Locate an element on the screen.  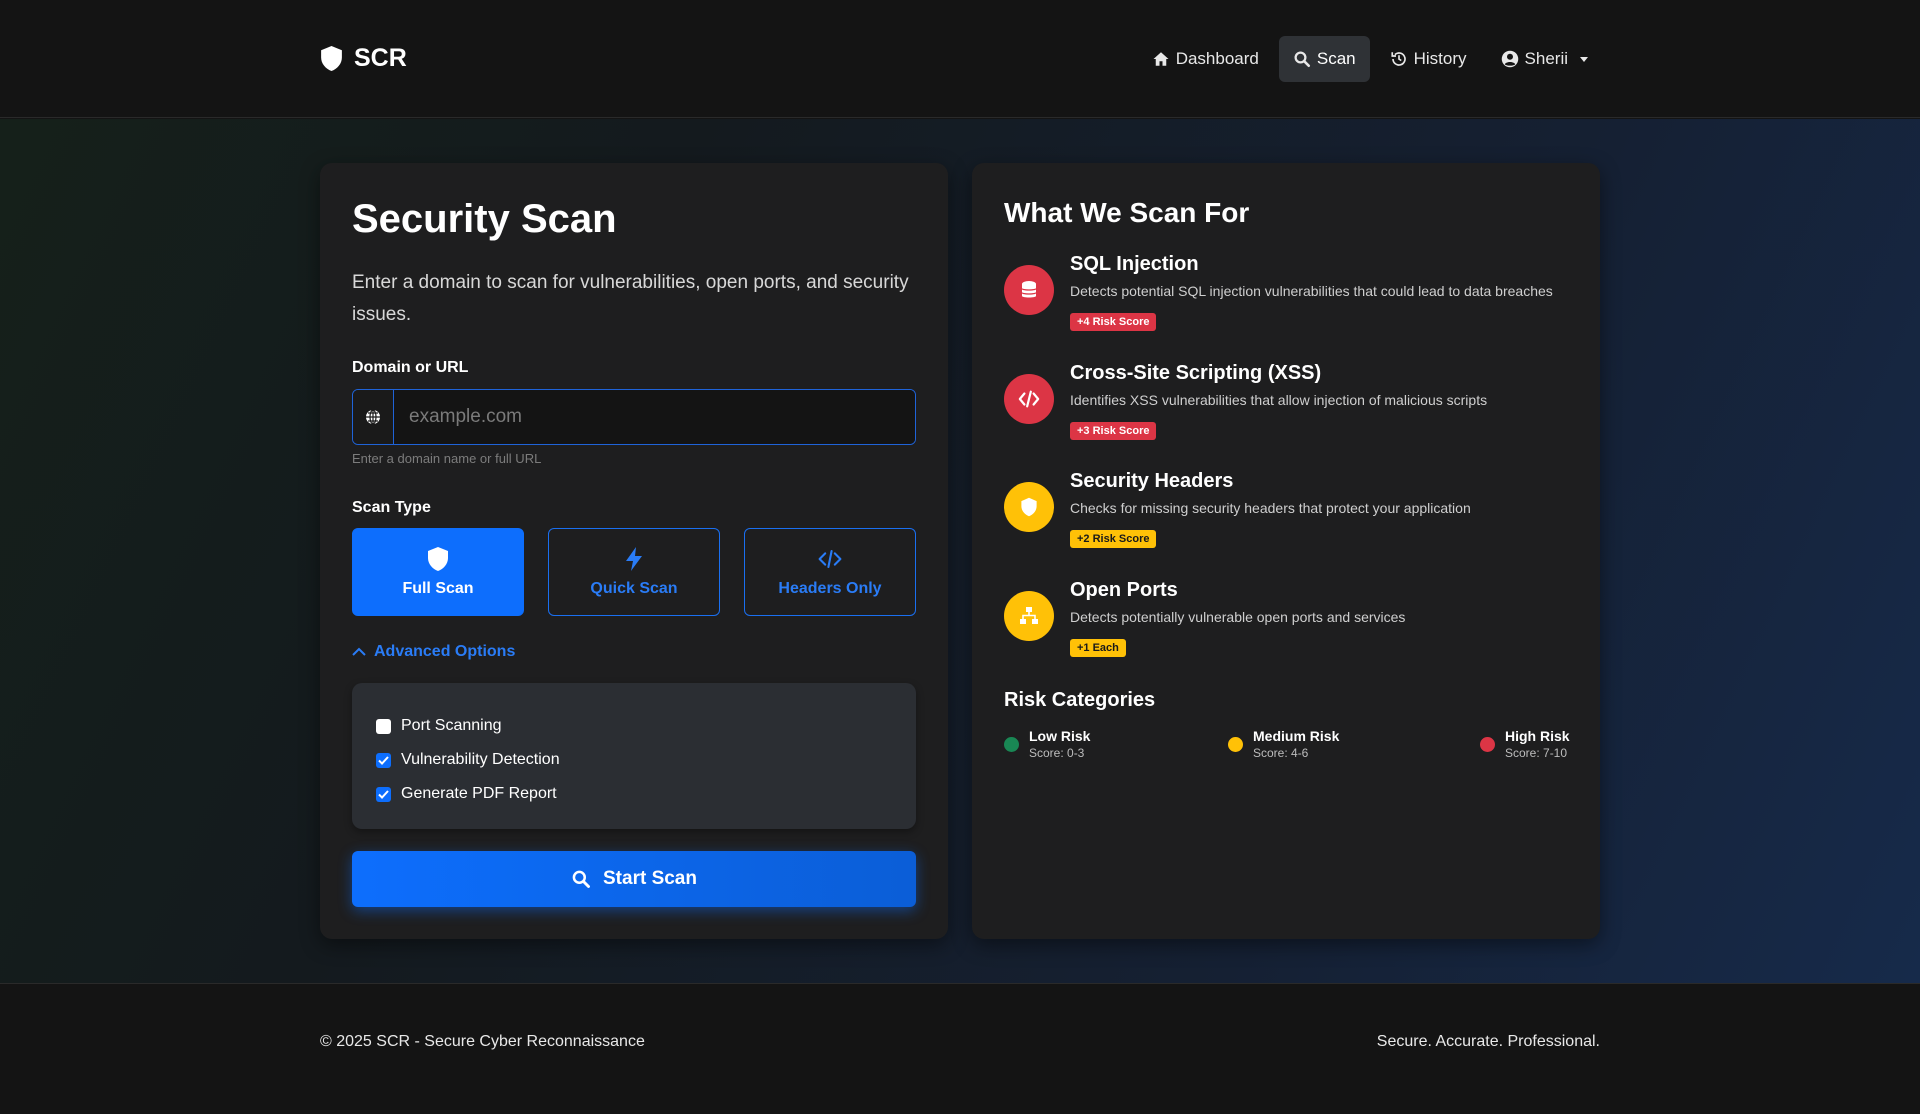
nav-link-dashboard: Dashboard is located at coordinates (1205, 59).